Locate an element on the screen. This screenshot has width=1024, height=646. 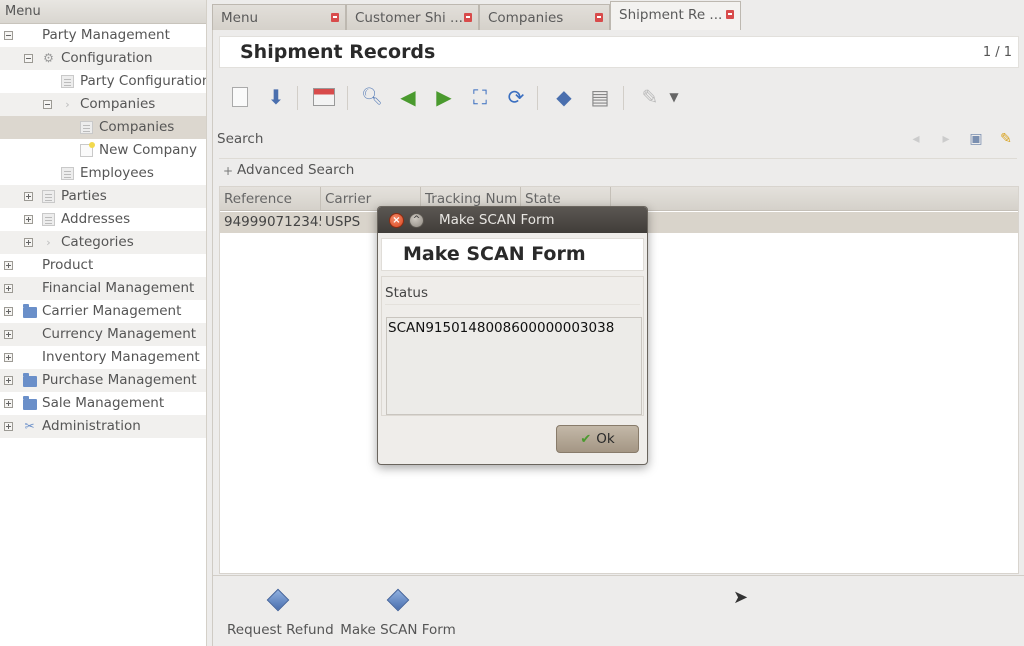
reload-button: ⟳ is located at coordinates (516, 97).